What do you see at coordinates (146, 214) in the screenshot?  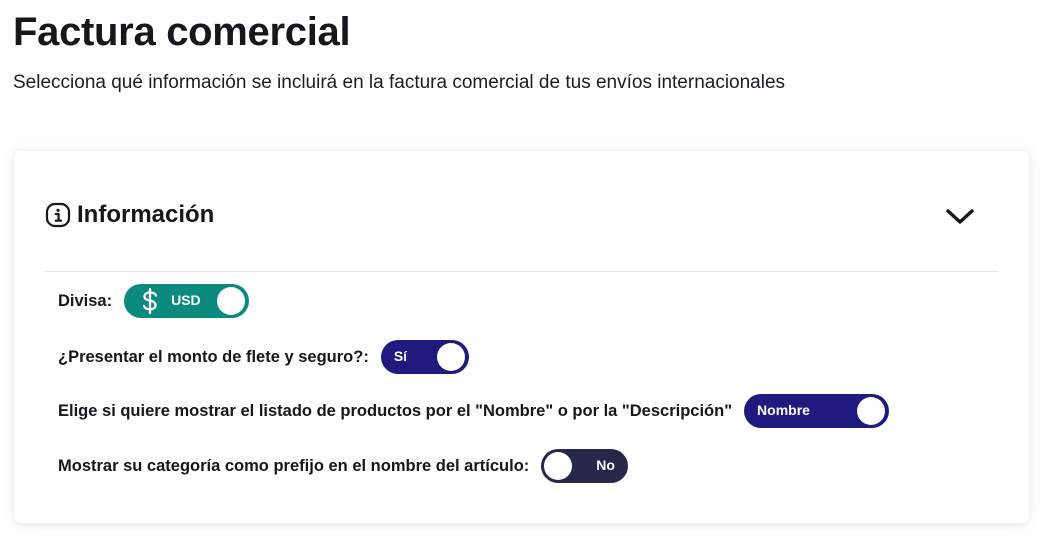 I see `card-title: Información` at bounding box center [146, 214].